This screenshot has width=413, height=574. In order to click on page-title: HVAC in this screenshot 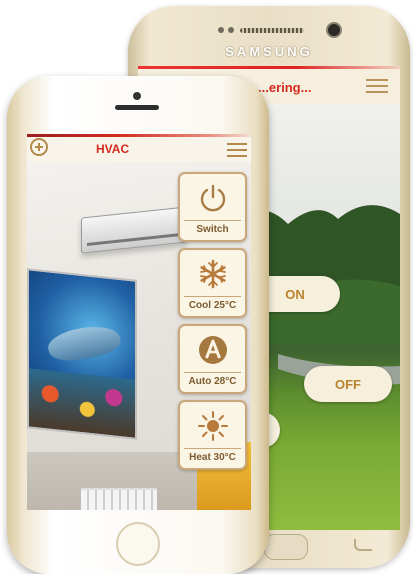, I will do `click(113, 149)`.